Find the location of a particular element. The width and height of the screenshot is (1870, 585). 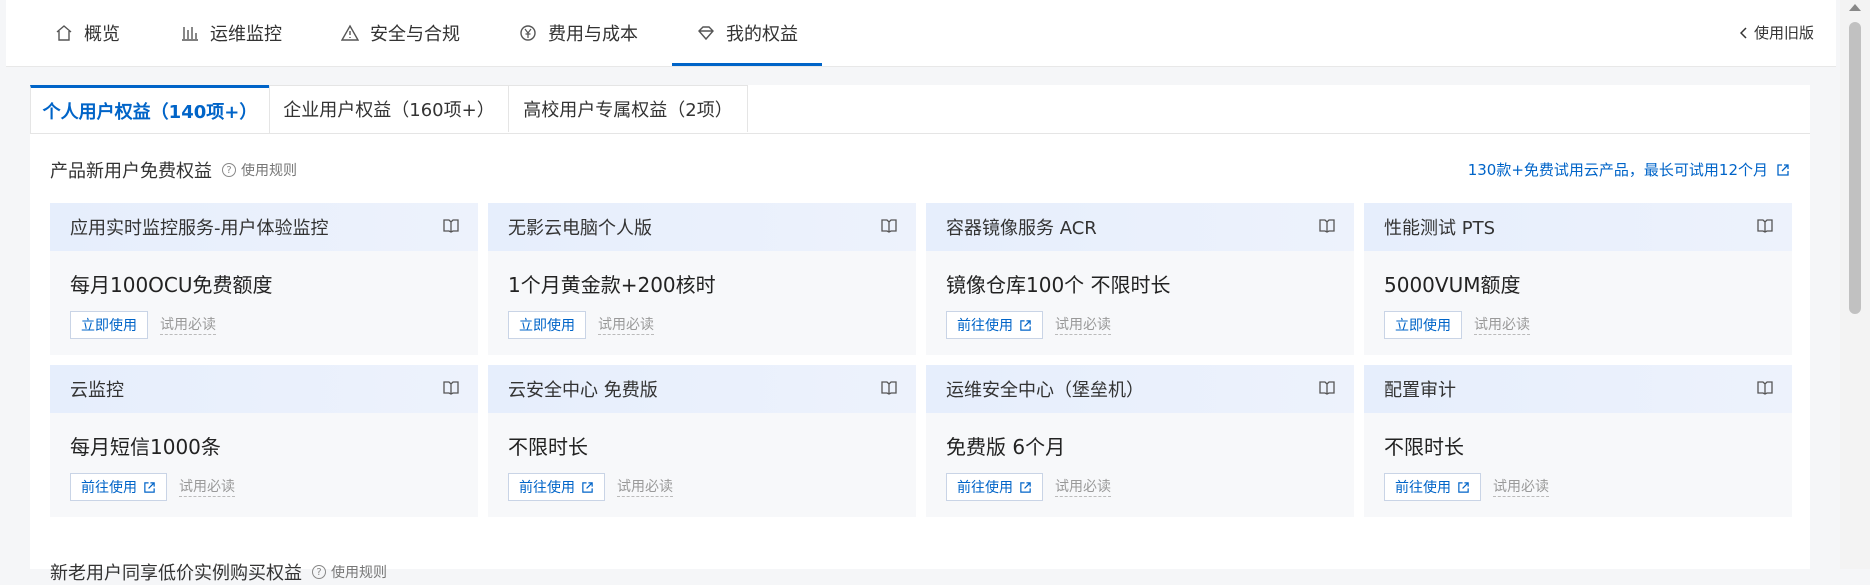

card-header: 应用实时监控服务-用户体验监控 is located at coordinates (264, 227).